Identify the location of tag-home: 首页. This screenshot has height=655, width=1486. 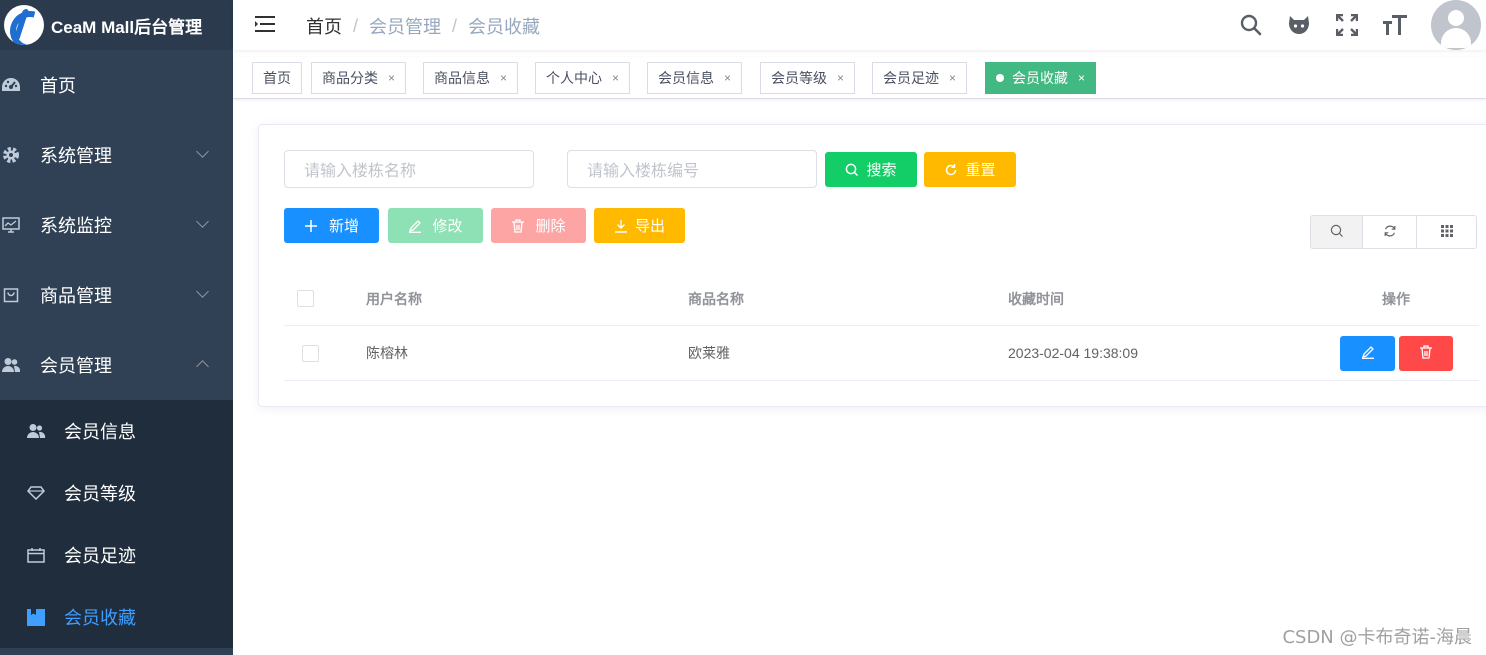
(277, 78).